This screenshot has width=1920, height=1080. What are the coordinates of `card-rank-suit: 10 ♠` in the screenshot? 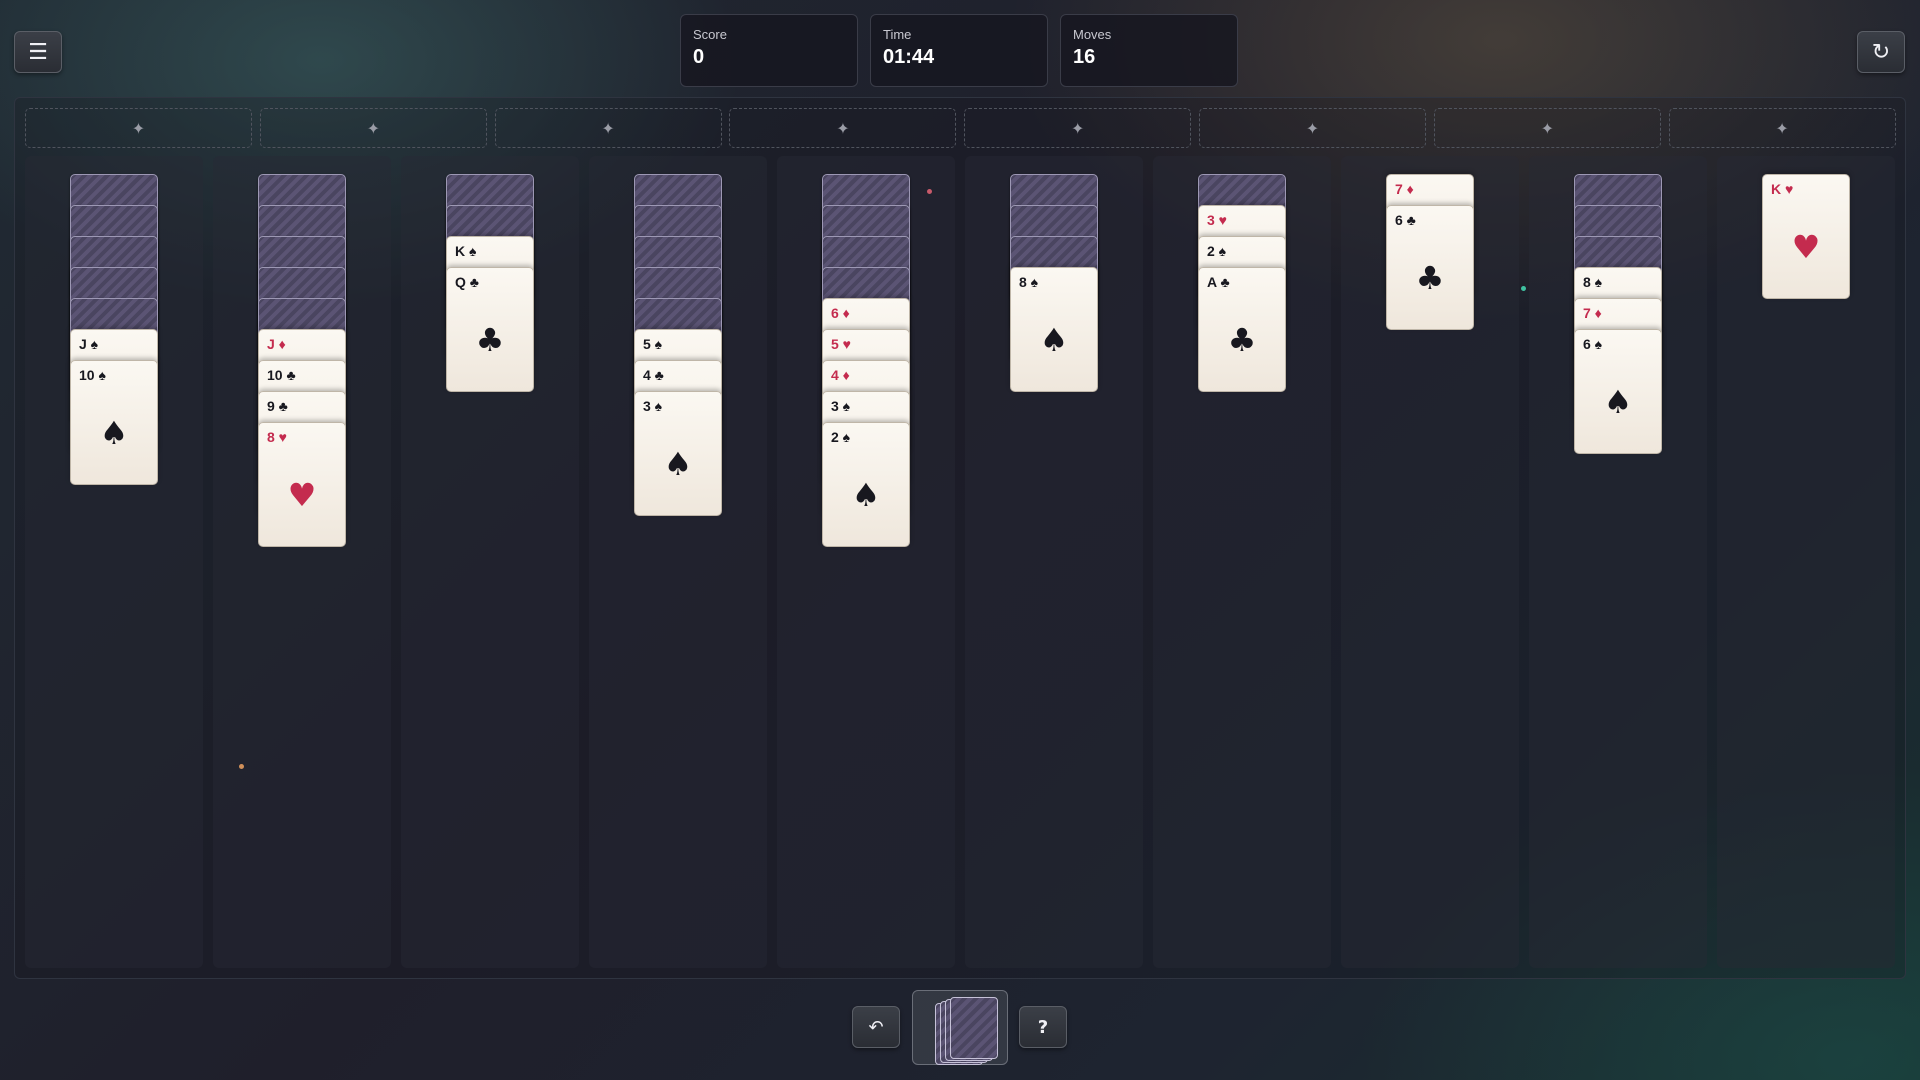 It's located at (92, 375).